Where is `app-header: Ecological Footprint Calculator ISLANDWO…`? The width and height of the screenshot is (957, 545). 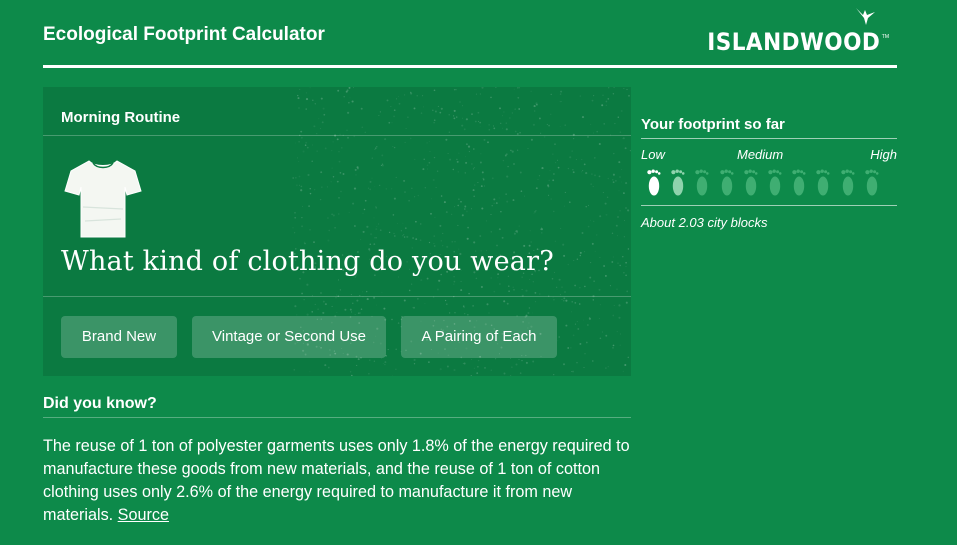
app-header: Ecological Footprint Calculator ISLANDWO… is located at coordinates (470, 34).